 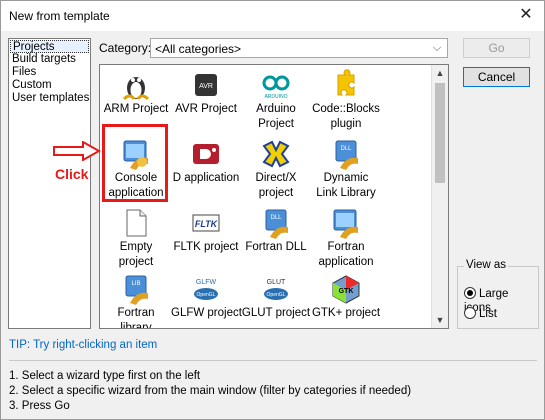 I want to click on view-as-legend: View as, so click(x=486, y=265).